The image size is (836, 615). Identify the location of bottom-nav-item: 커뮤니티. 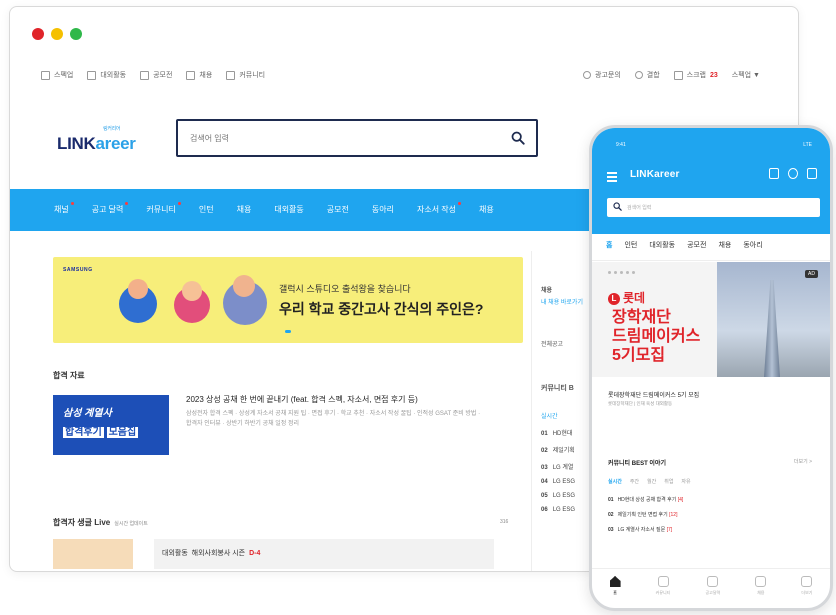
(663, 592).